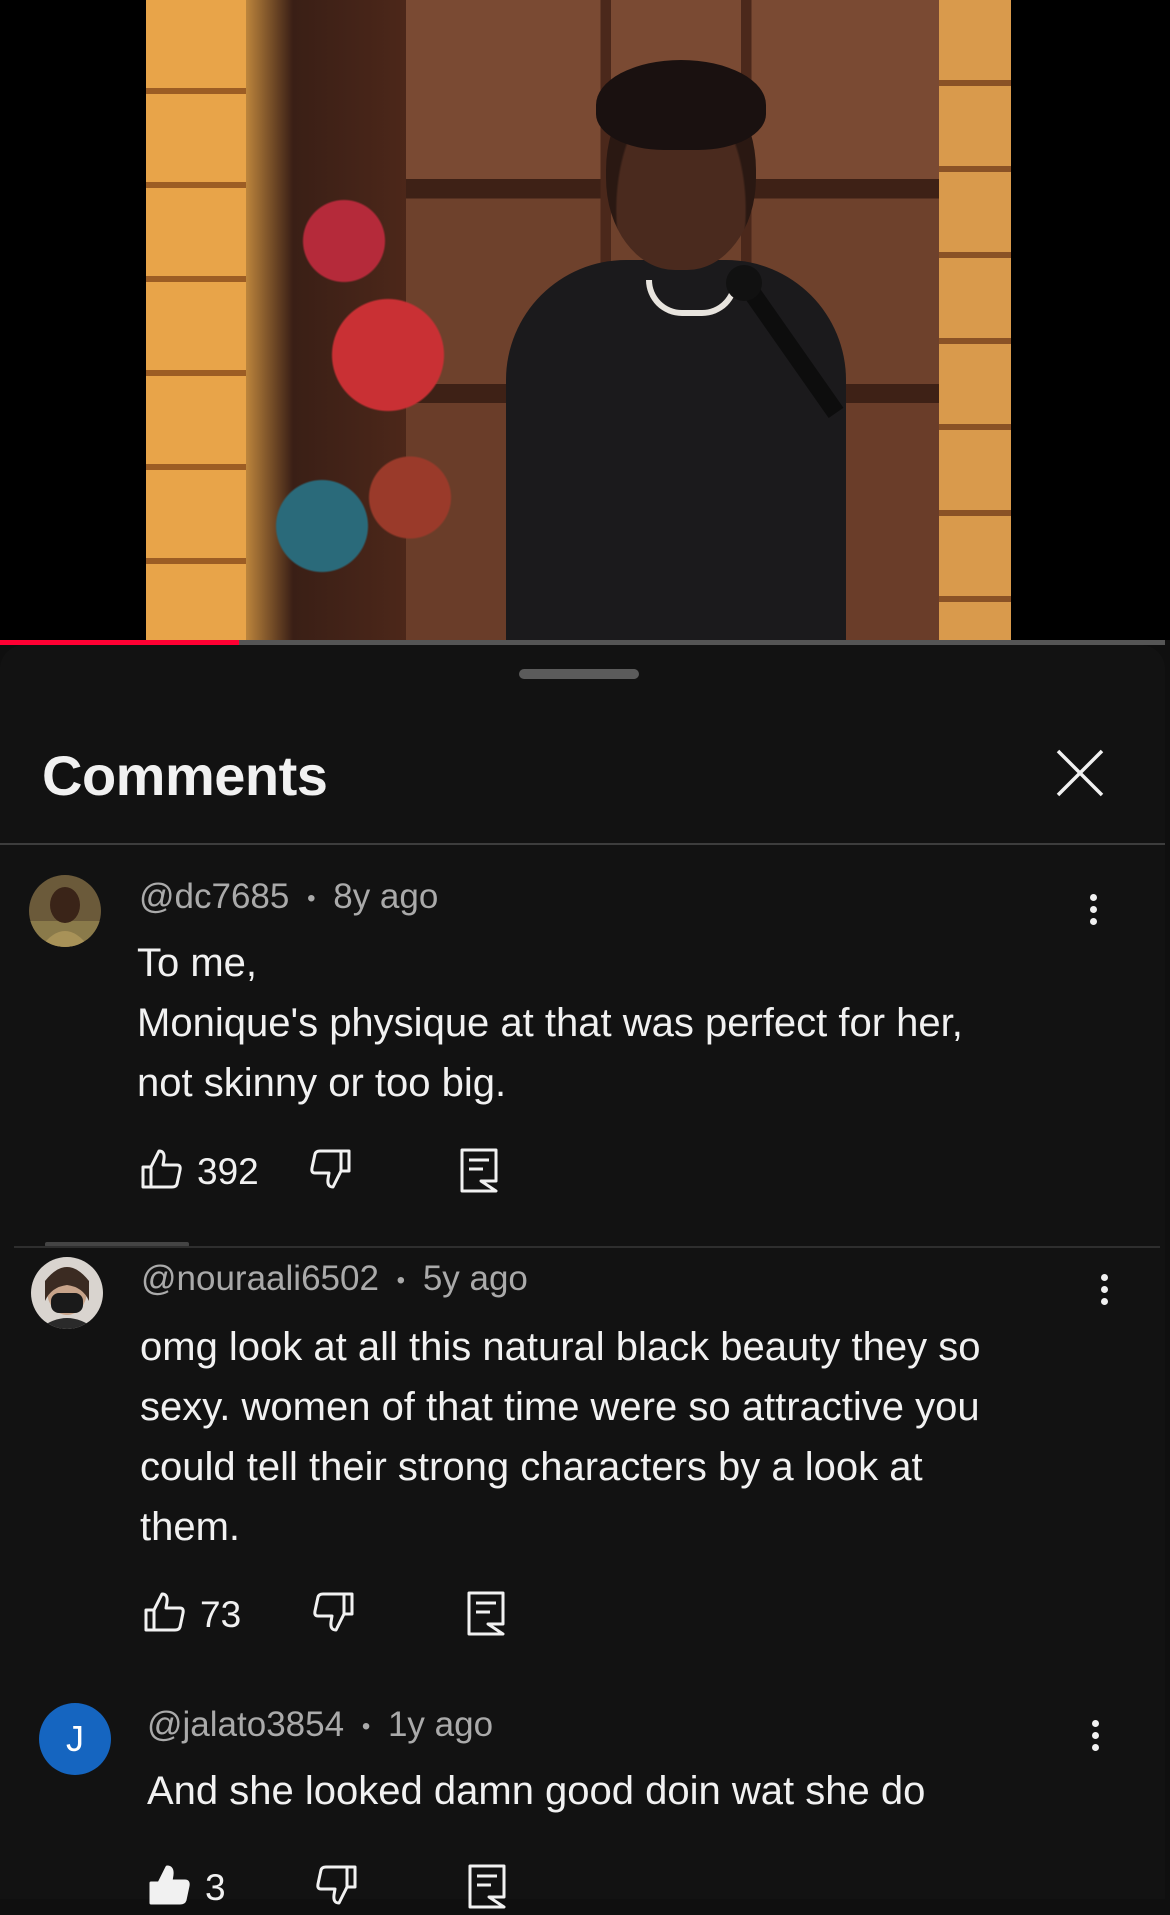  Describe the element at coordinates (260, 1278) in the screenshot. I see `comment-author: @nouraali6502` at that location.